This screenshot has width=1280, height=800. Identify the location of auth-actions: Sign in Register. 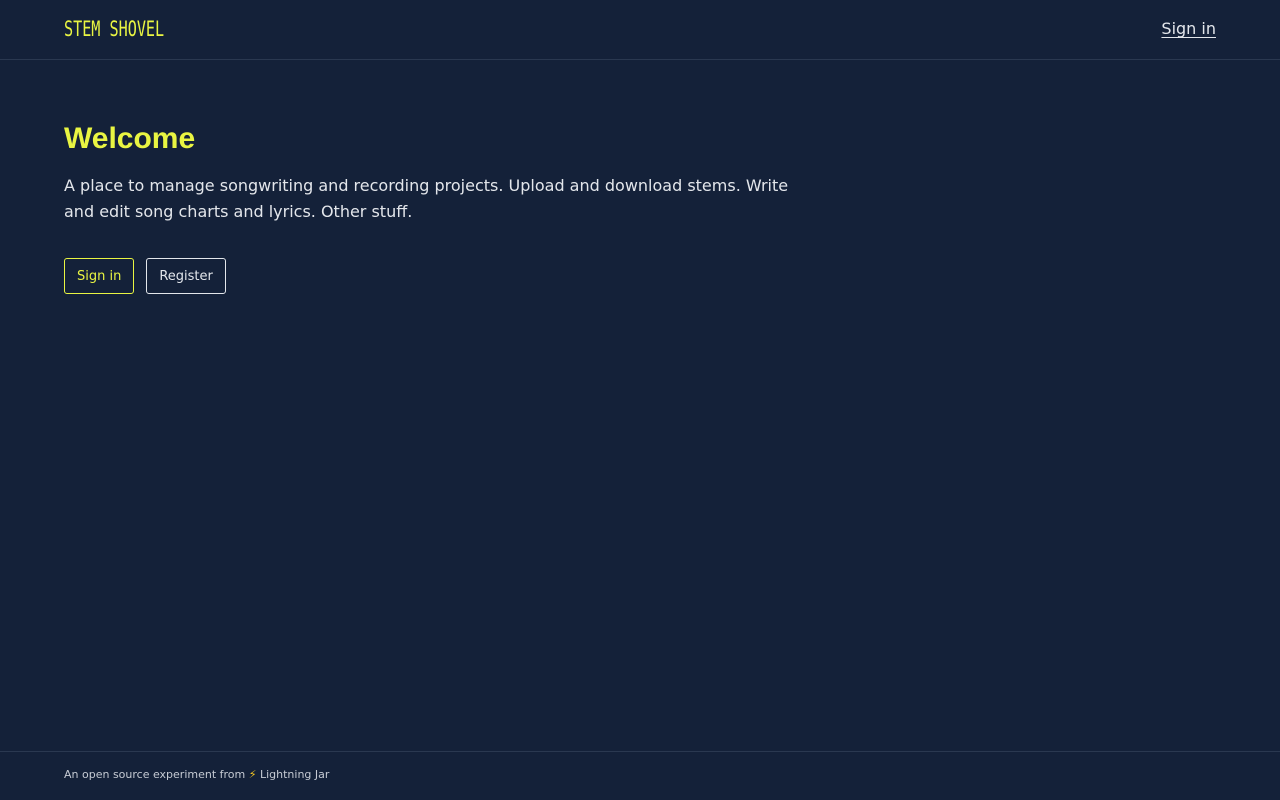
(434, 276).